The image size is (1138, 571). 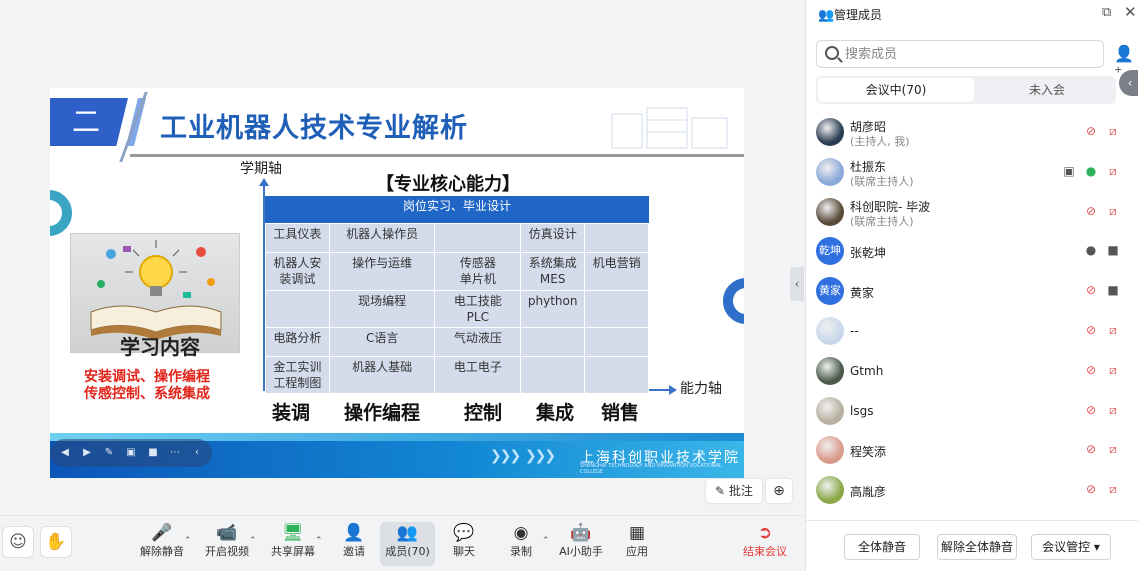 I want to click on member-search-input, so click(x=970, y=54).